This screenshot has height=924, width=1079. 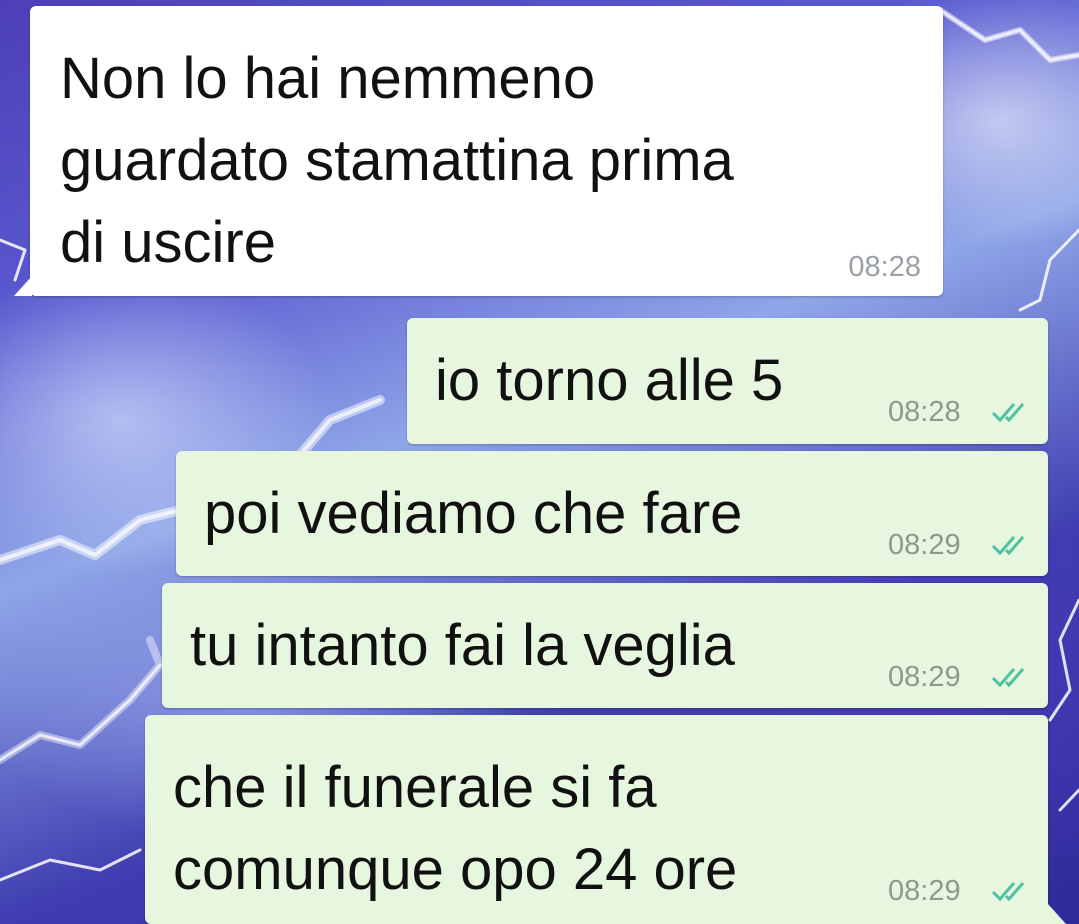 I want to click on message-outgoing-4: tu intanto fai la veglia 08:29, so click(x=605, y=645).